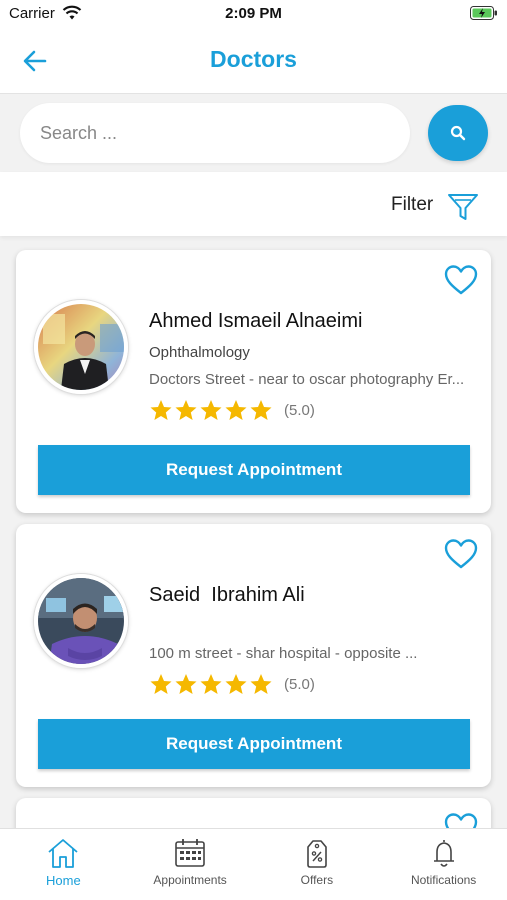 This screenshot has width=507, height=900. Describe the element at coordinates (63, 853) in the screenshot. I see `home-icon` at that location.